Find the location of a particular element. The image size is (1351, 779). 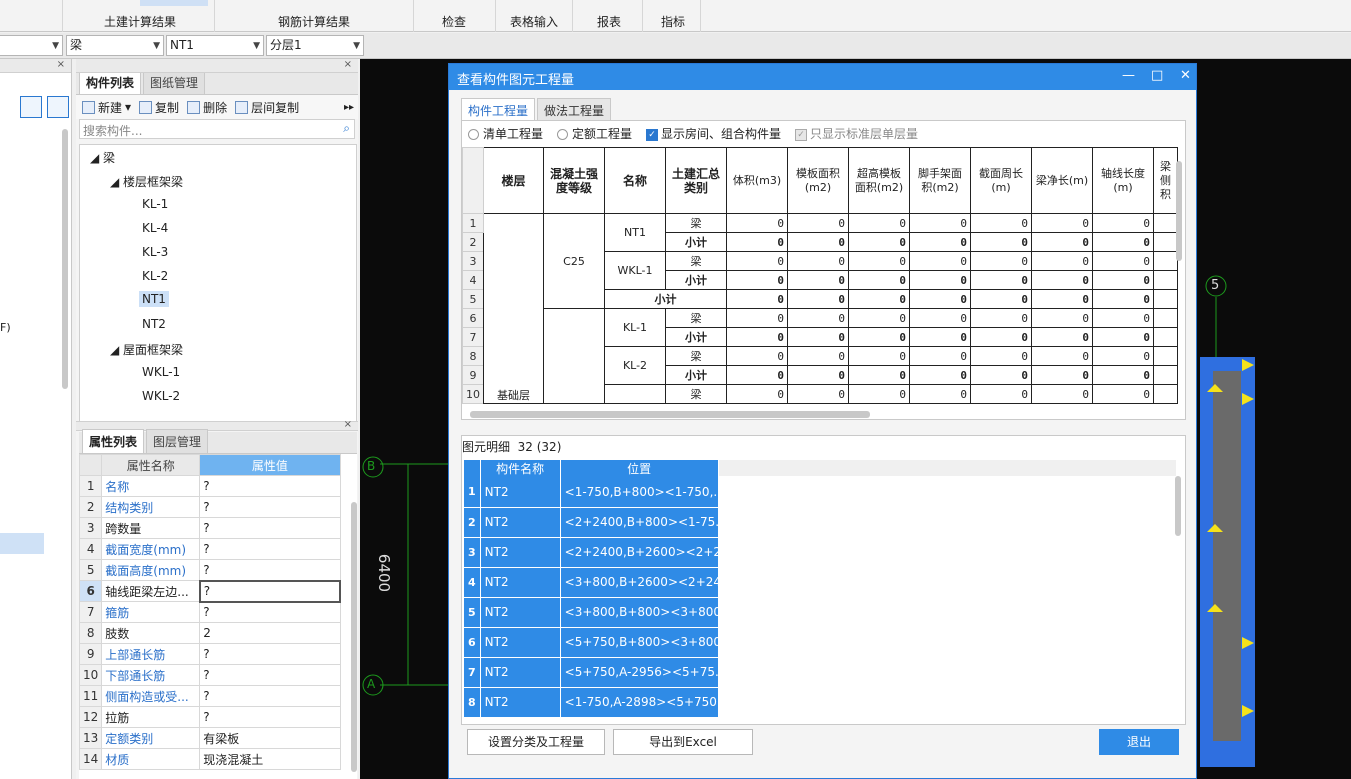

property-value: 有梁板 is located at coordinates (270, 738).